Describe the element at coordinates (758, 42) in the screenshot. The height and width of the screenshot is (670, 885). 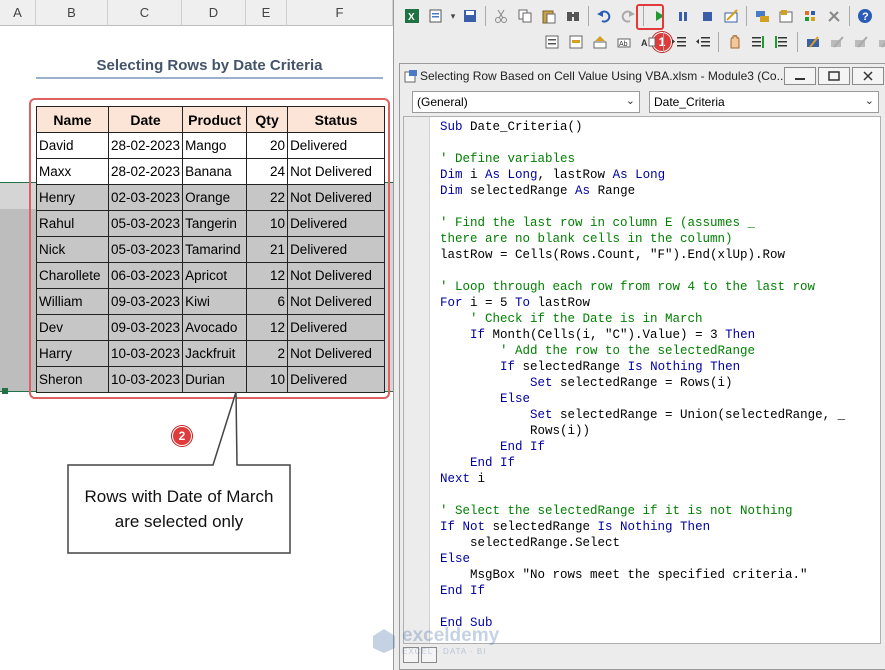
I see `comment-block-icon` at that location.